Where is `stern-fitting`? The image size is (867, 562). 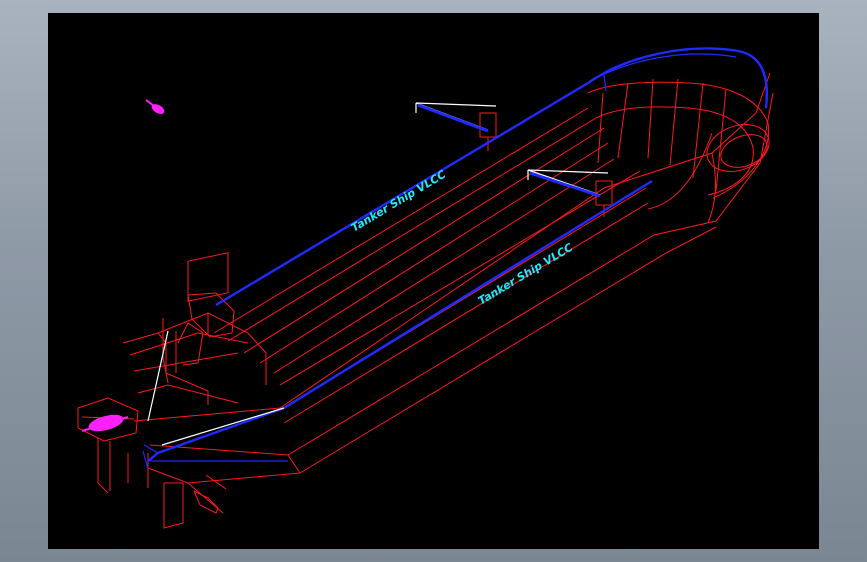
stern-fitting is located at coordinates (105, 423).